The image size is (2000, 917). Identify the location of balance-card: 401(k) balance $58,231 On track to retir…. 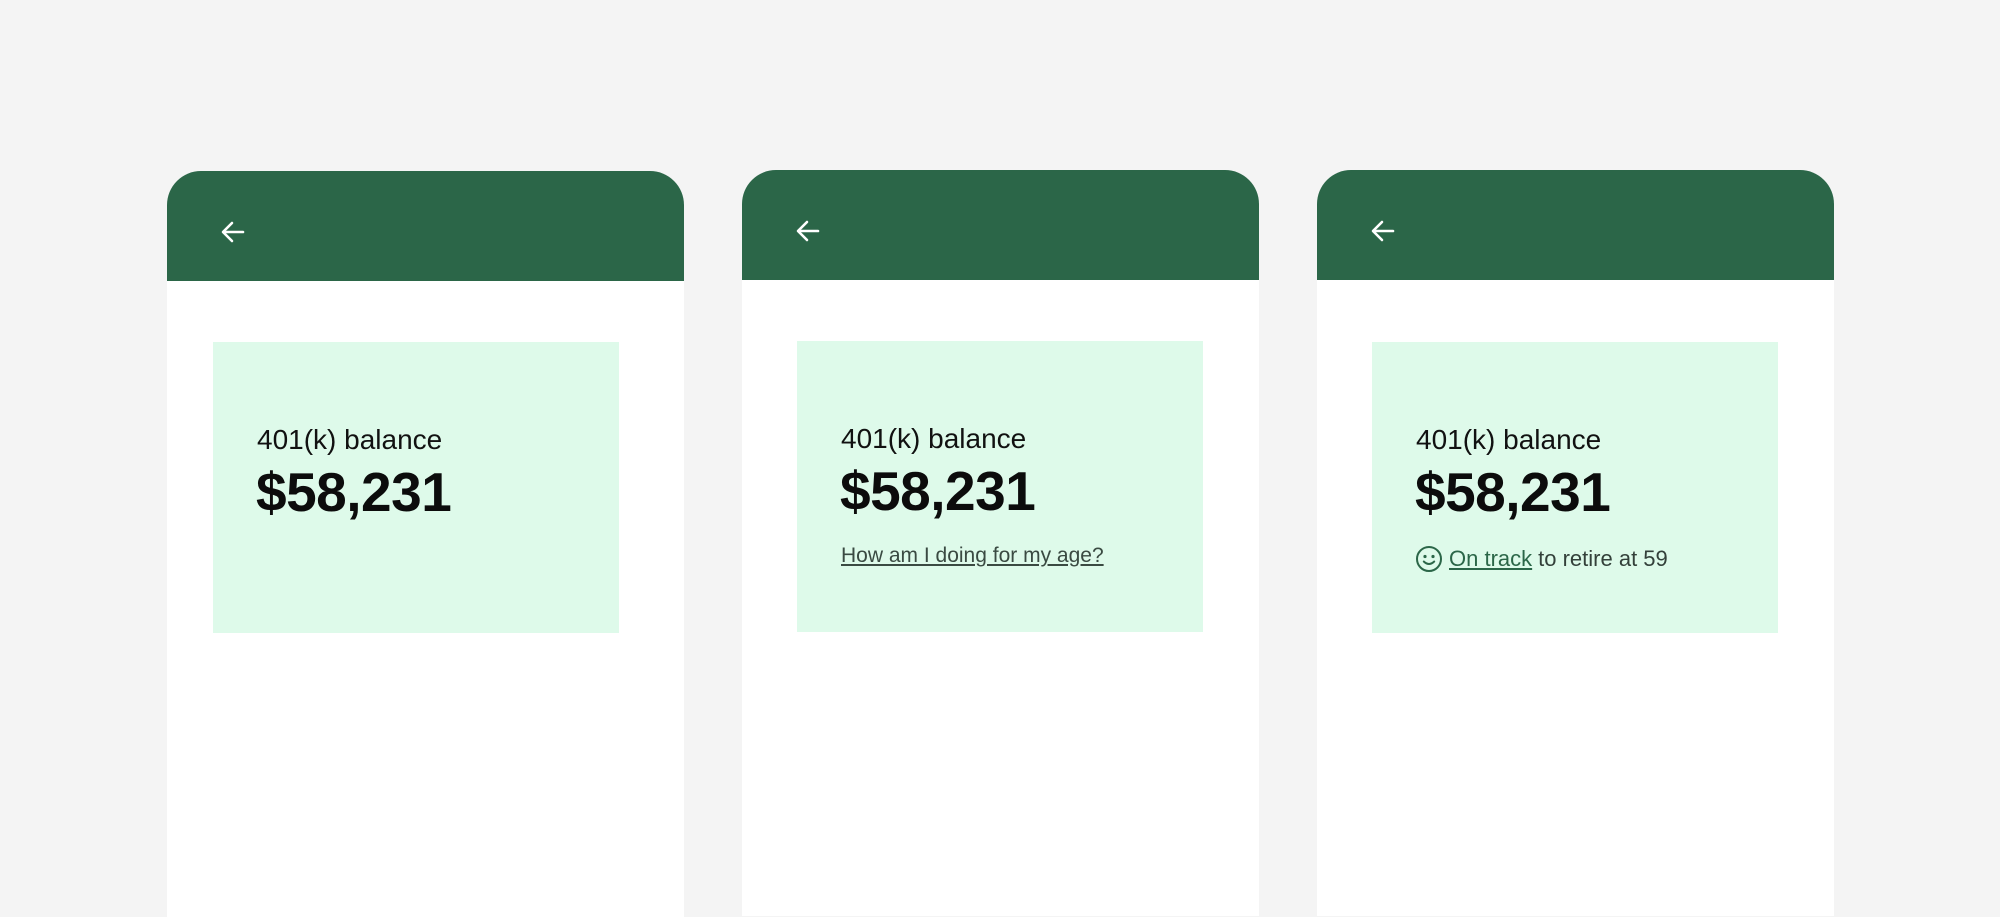
(1575, 487).